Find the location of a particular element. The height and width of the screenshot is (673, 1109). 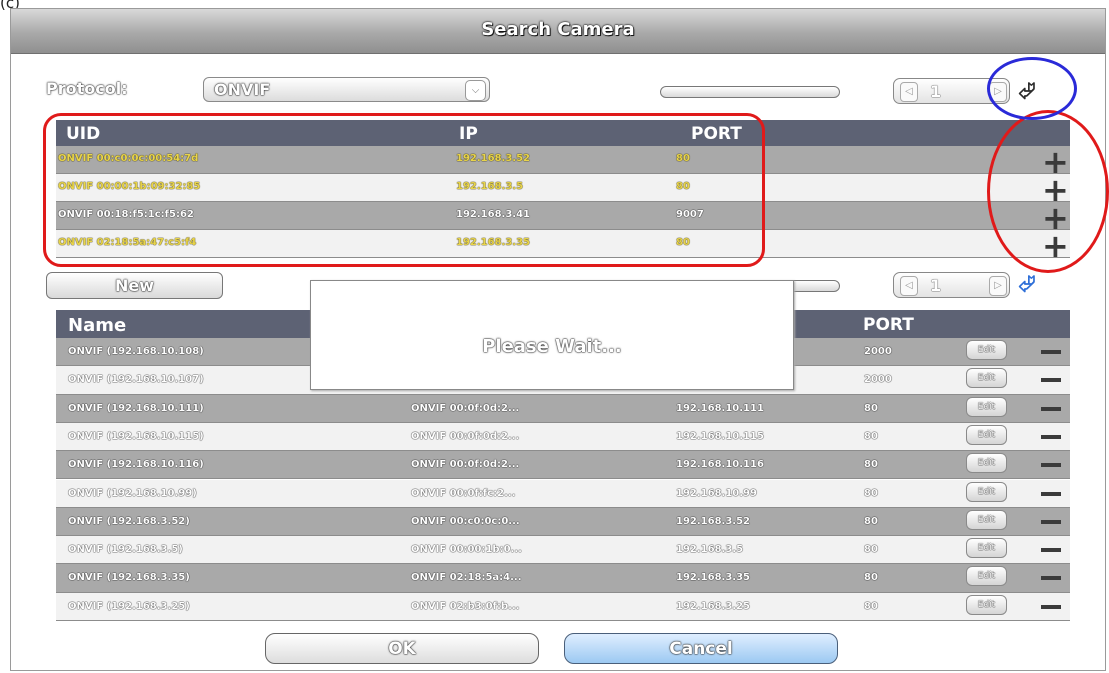

row-ip: 192.168.3.25 is located at coordinates (713, 606).